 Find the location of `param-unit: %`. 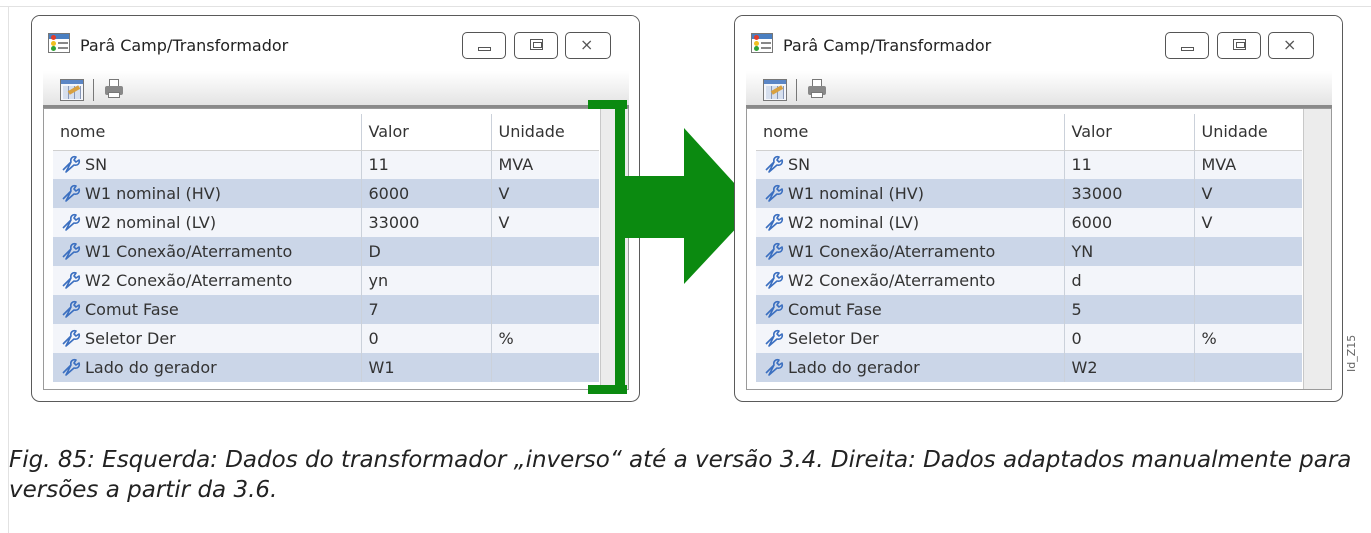

param-unit: % is located at coordinates (545, 338).